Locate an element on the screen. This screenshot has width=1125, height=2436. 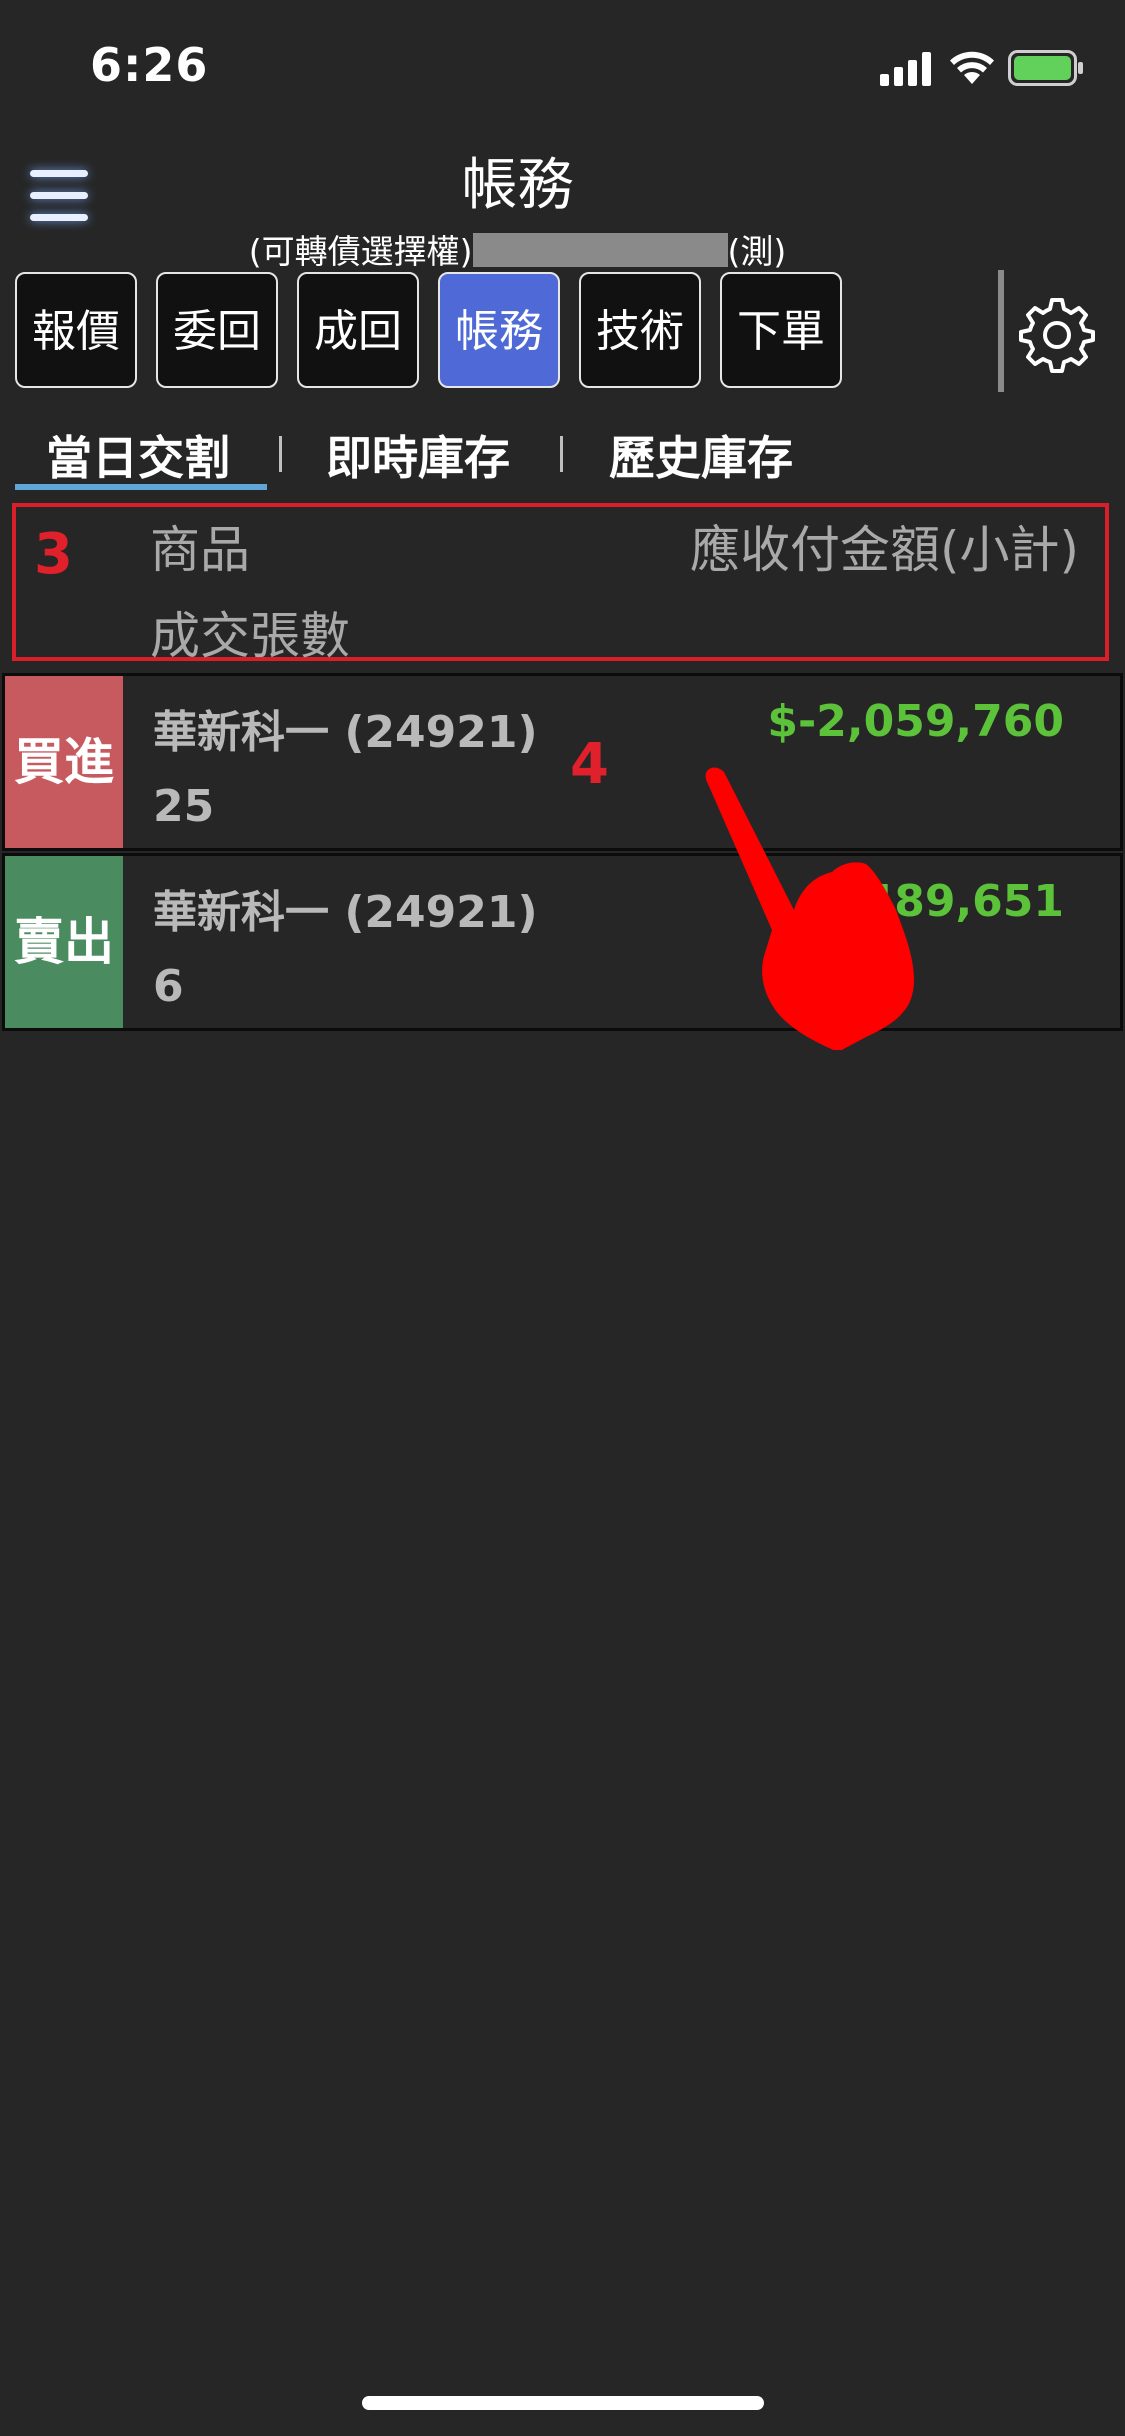
row-quantity: 25 is located at coordinates (184, 806).